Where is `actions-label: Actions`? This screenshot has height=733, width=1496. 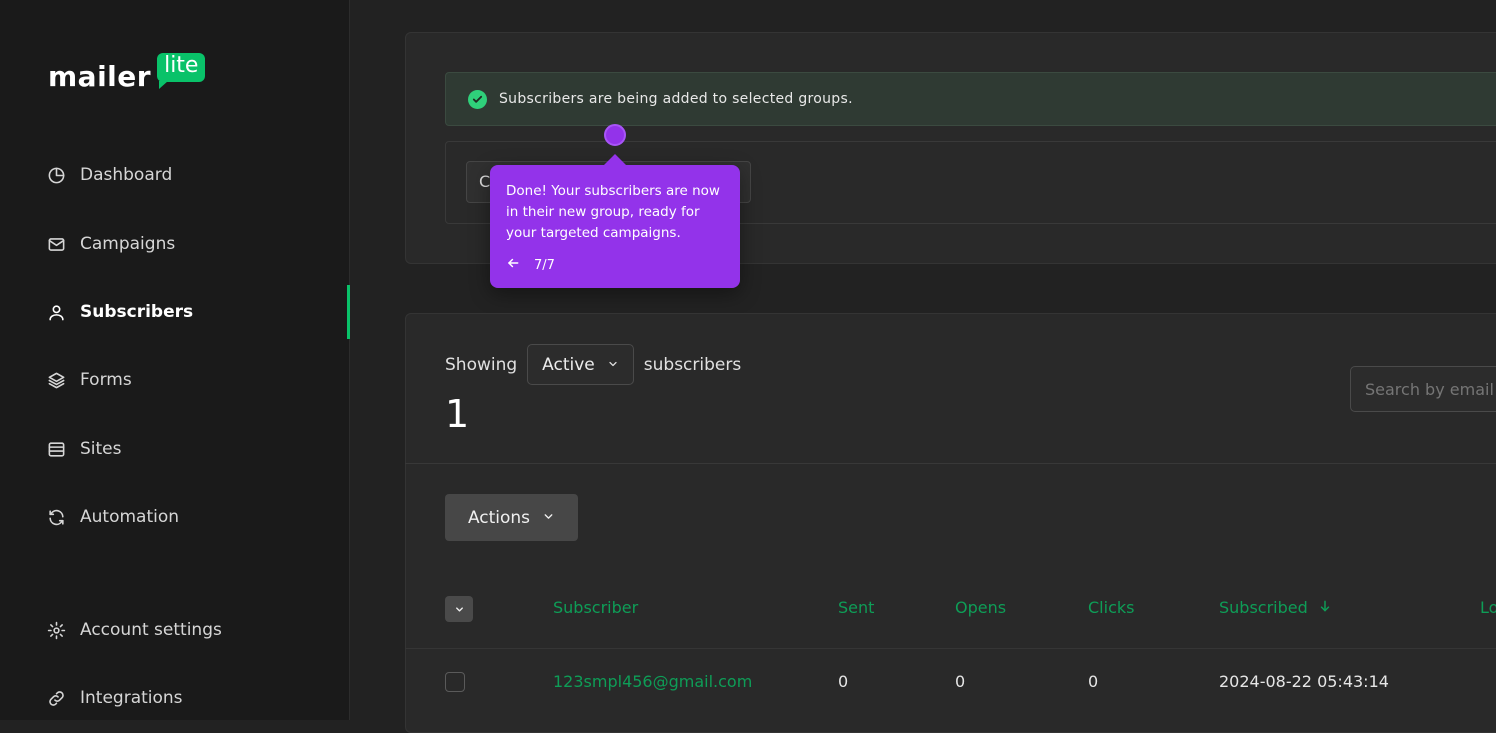 actions-label: Actions is located at coordinates (499, 517).